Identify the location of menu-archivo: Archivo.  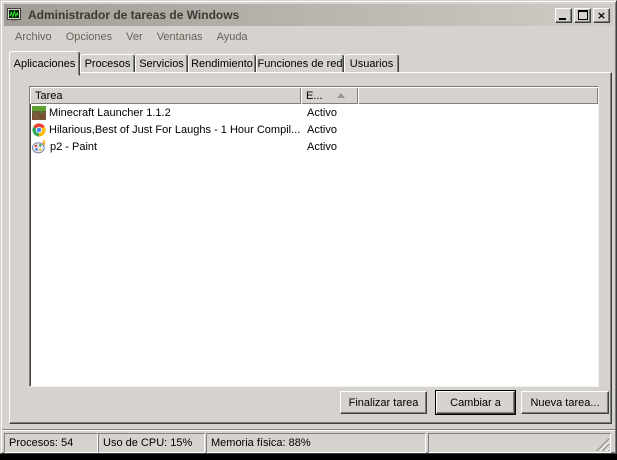
(33, 37).